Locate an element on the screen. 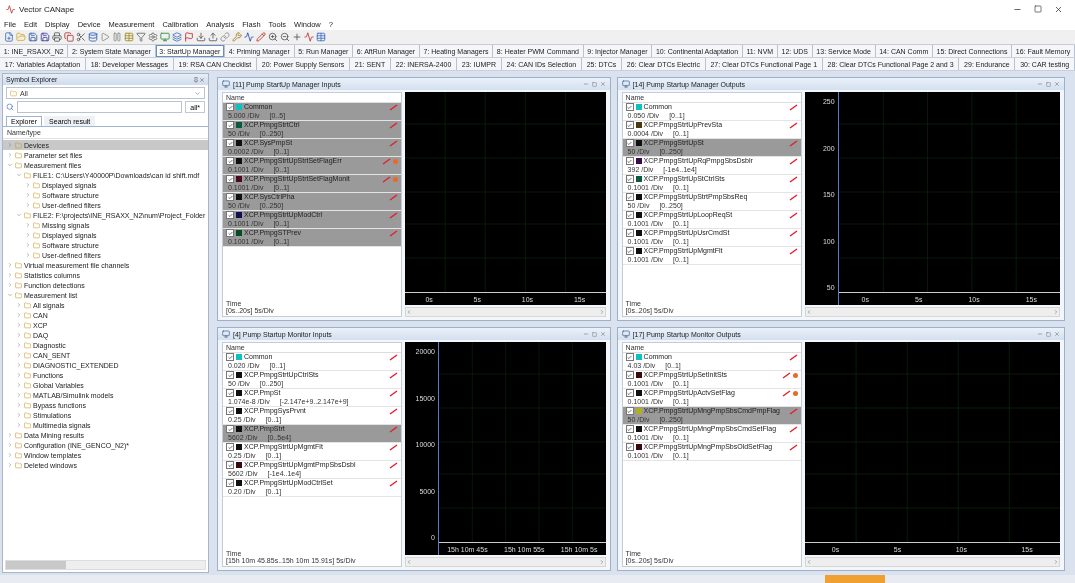 This screenshot has height=583, width=1075. zoom-out-icon is located at coordinates (285, 37).